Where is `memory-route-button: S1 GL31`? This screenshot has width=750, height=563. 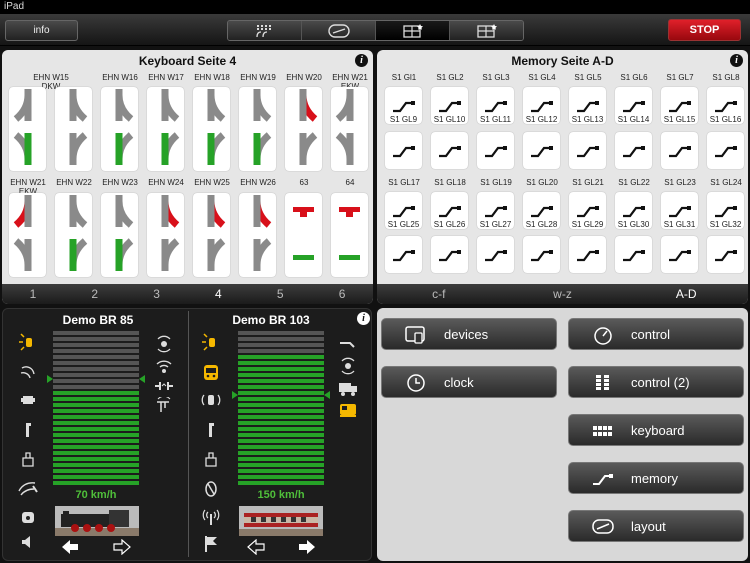
memory-route-button: S1 GL31 is located at coordinates (679, 210).